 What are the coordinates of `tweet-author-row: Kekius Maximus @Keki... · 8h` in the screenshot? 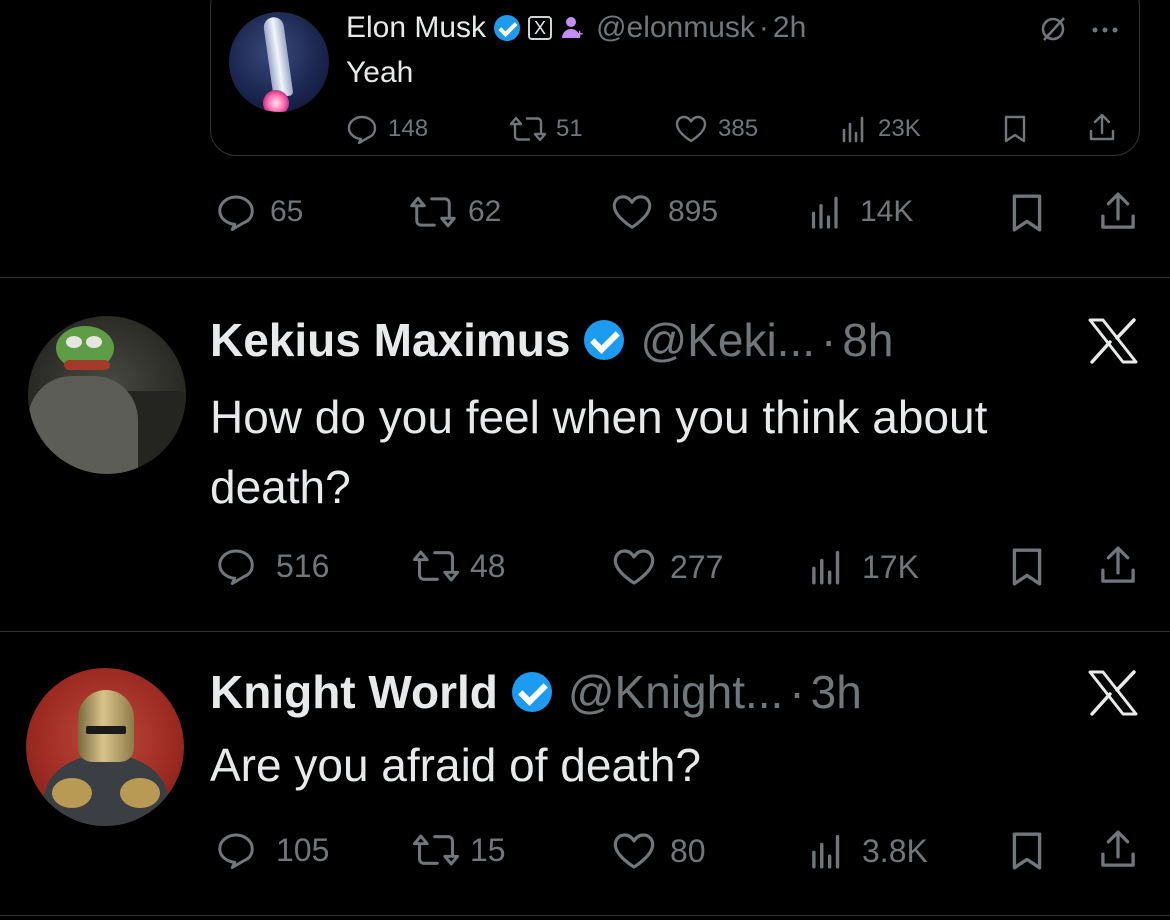 It's located at (552, 340).